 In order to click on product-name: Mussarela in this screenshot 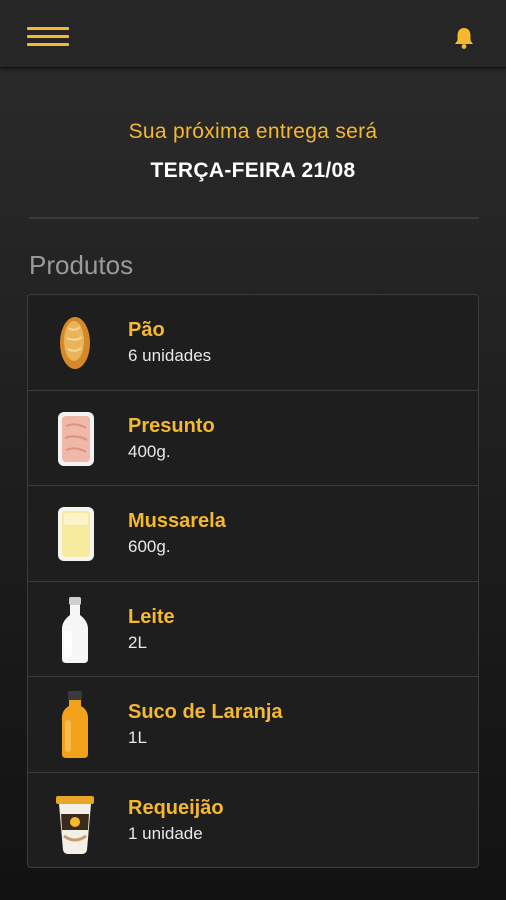, I will do `click(177, 521)`.